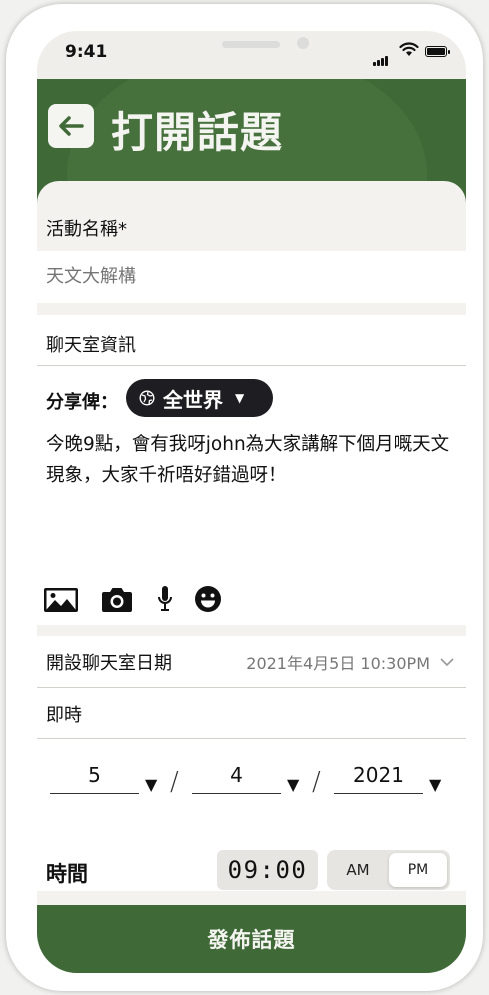  I want to click on chat-info-label: 聊天室資訊, so click(91, 345).